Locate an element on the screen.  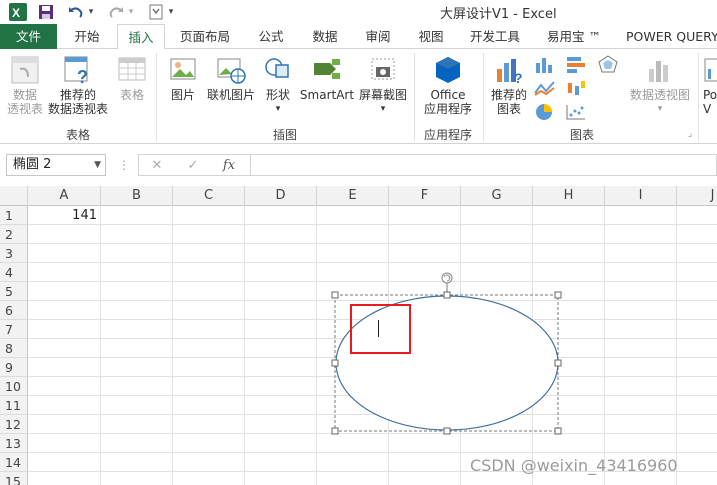
title-bar: X ▾ ▾ ▾ 大屏设计V1 - Excel is located at coordinates (358, 12).